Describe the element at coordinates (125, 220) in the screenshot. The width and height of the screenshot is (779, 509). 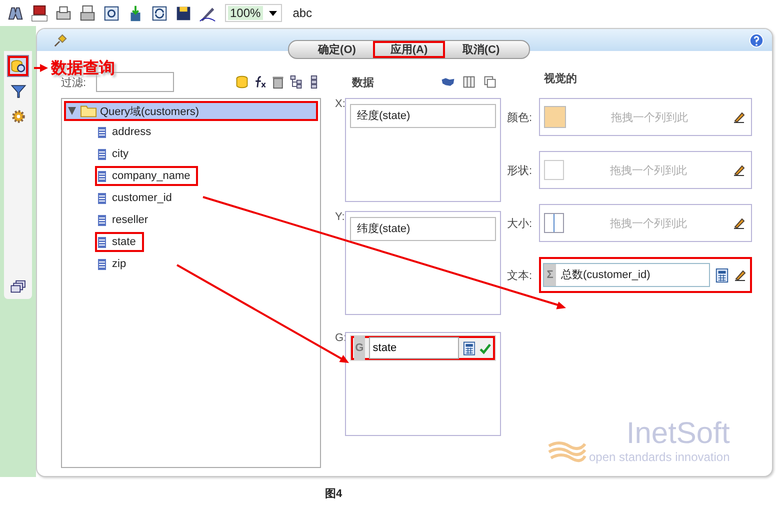
I see `tree-item: reseller` at that location.